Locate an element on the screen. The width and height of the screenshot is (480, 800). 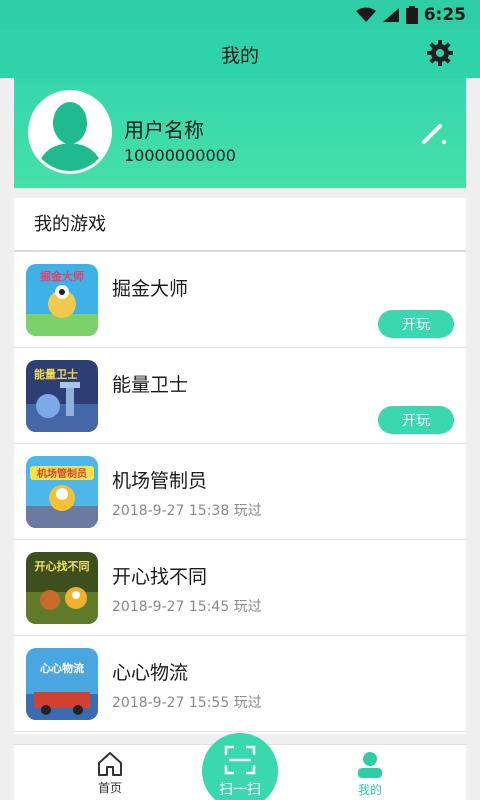
tab-mine-label: 我的 is located at coordinates (369, 790).